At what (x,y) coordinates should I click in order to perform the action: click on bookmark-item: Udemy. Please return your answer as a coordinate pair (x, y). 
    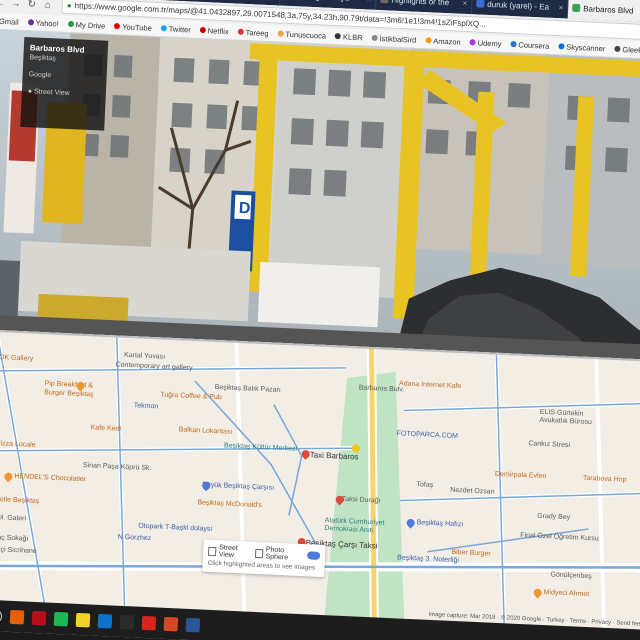
    Looking at the image, I should click on (485, 43).